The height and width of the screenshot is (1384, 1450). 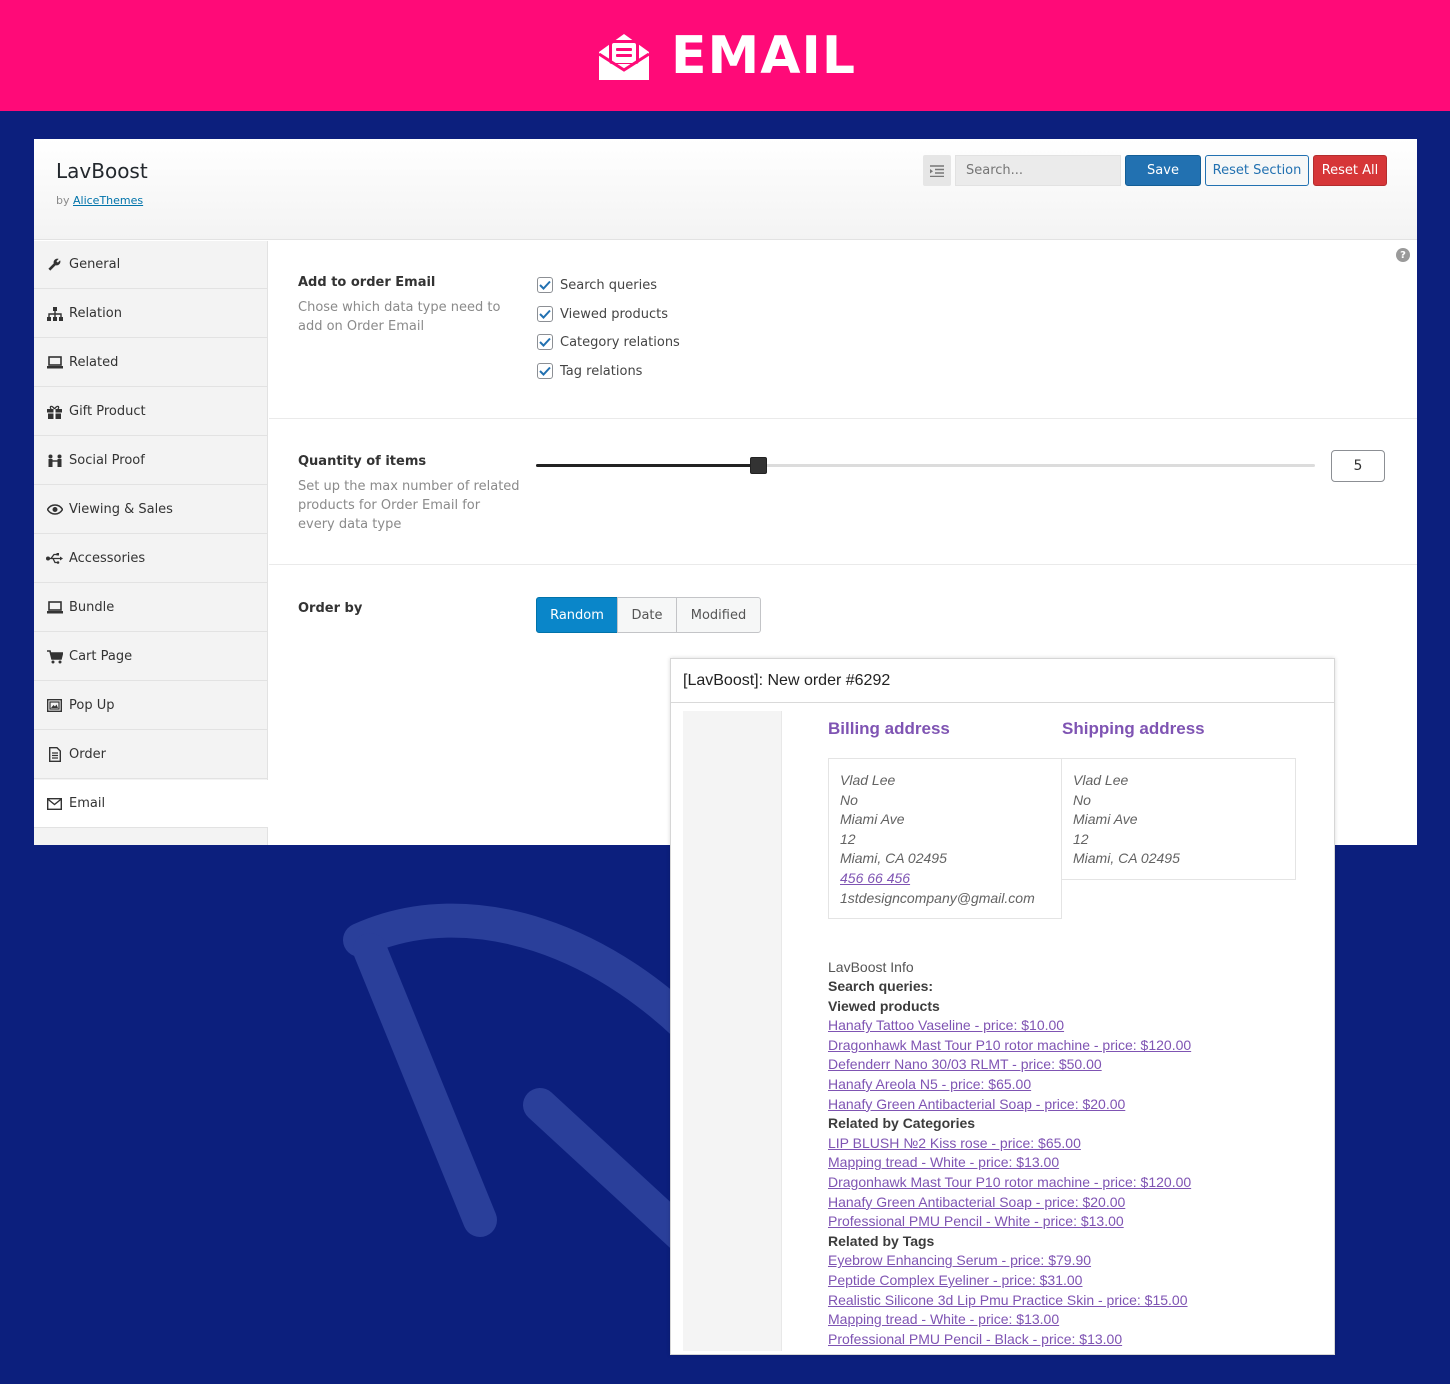 I want to click on checkbox-viewed-products: Viewed products, so click(x=602, y=314).